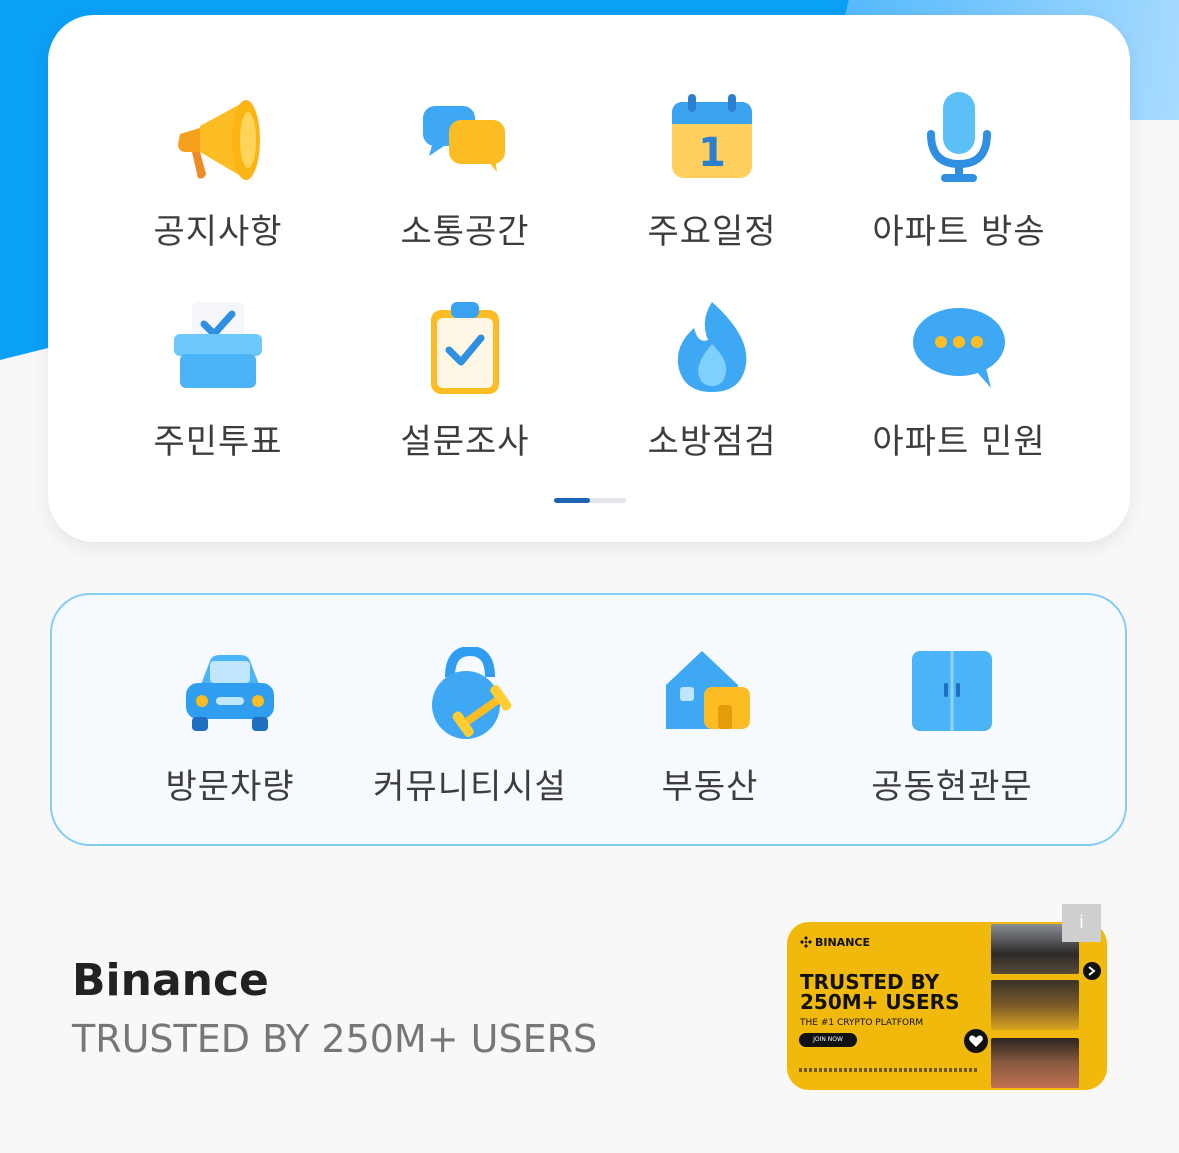 Image resolution: width=1179 pixels, height=1153 pixels. What do you see at coordinates (959, 395) in the screenshot?
I see `menu-item-complaint: 아파트 민원` at bounding box center [959, 395].